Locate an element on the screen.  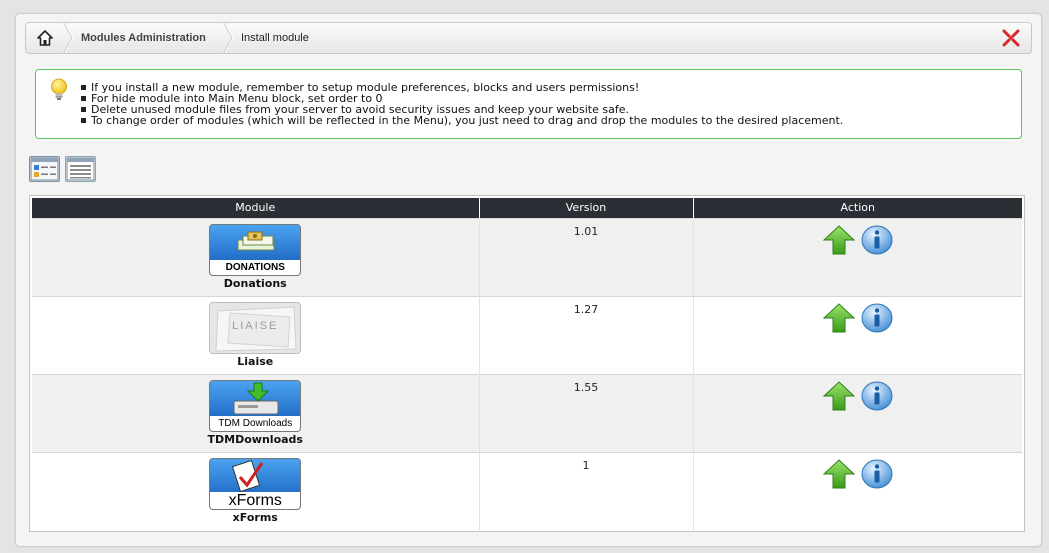
module-cell: LIAISE Liaise is located at coordinates (256, 334).